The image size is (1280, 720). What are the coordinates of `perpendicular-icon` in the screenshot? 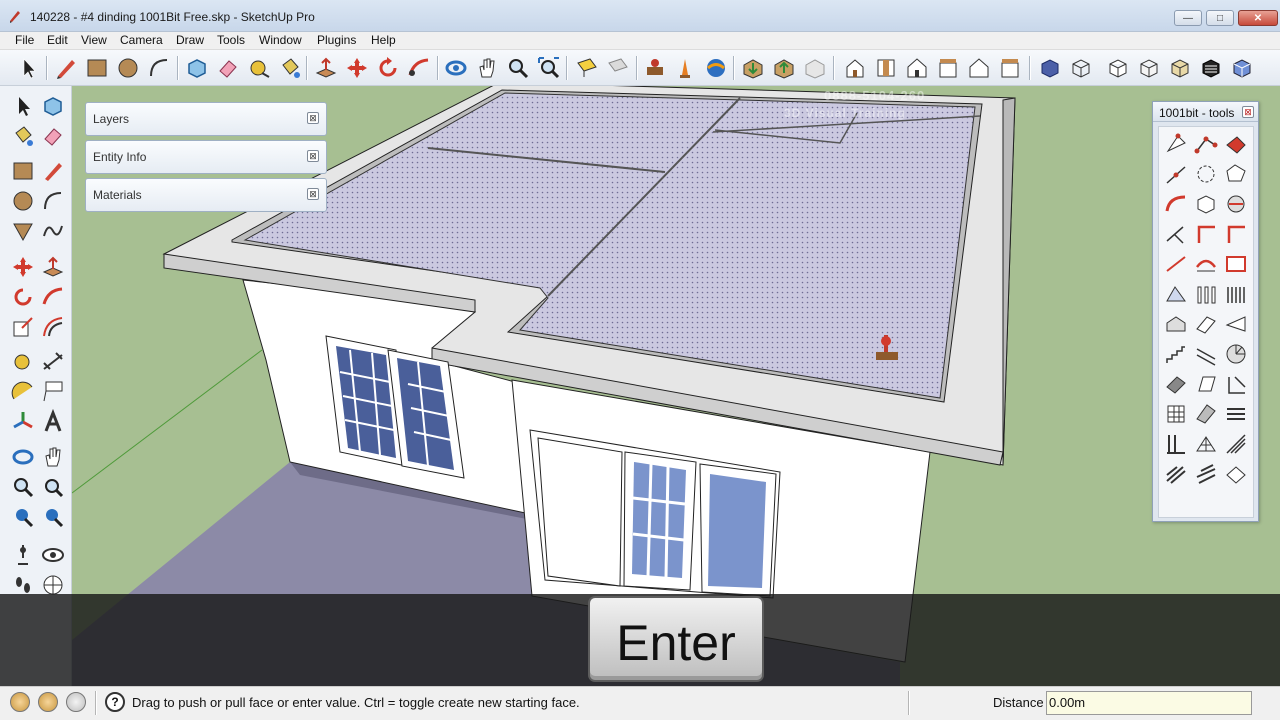 It's located at (1176, 234).